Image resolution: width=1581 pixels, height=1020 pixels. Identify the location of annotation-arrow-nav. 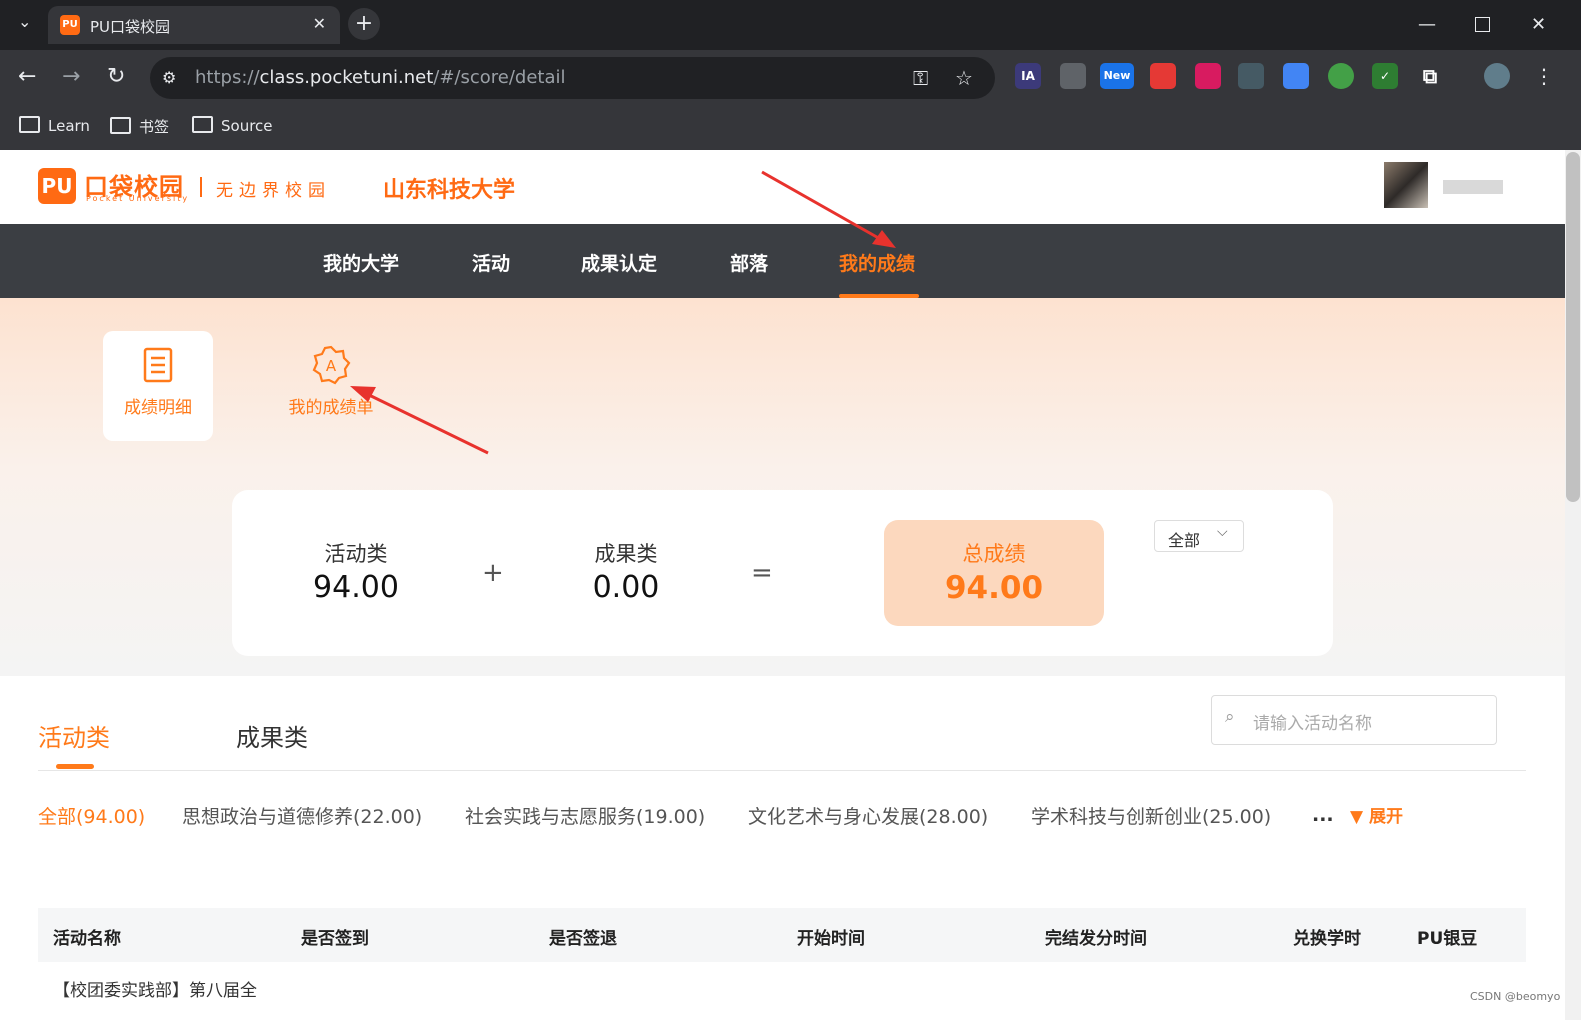
(822, 206).